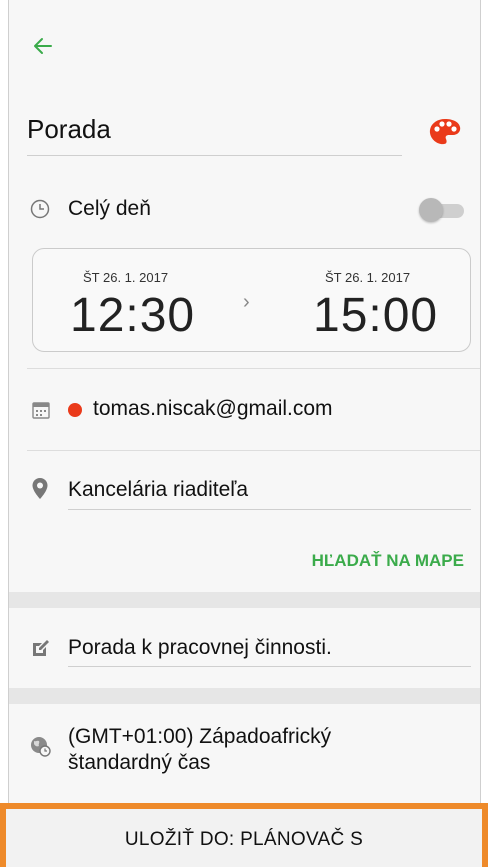 This screenshot has width=488, height=867. I want to click on arrow-left-icon, so click(43, 46).